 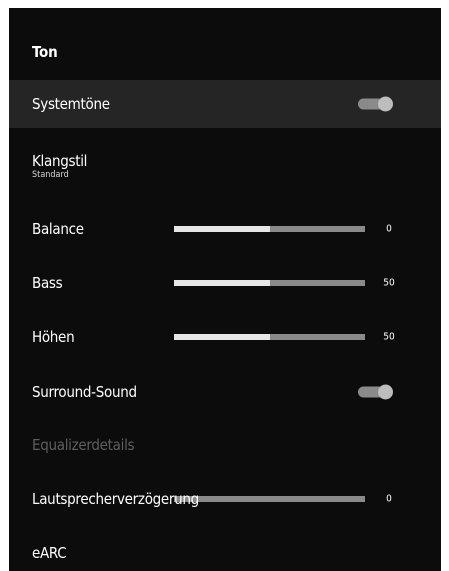 I want to click on speaker-delay-slider, so click(x=269, y=499).